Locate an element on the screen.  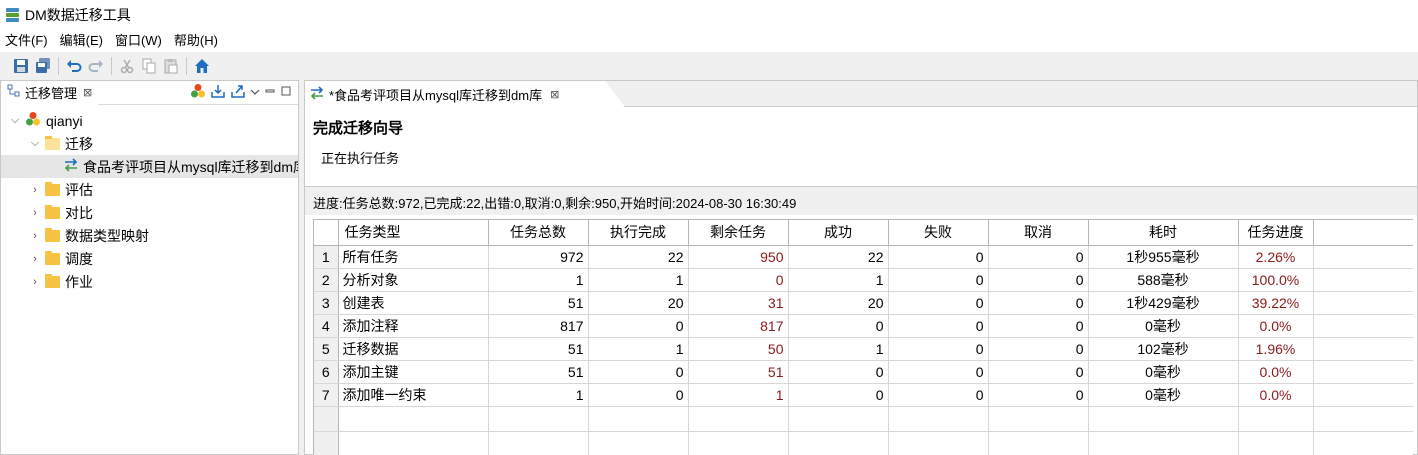
cell-progress: 0.0% is located at coordinates (1276, 372).